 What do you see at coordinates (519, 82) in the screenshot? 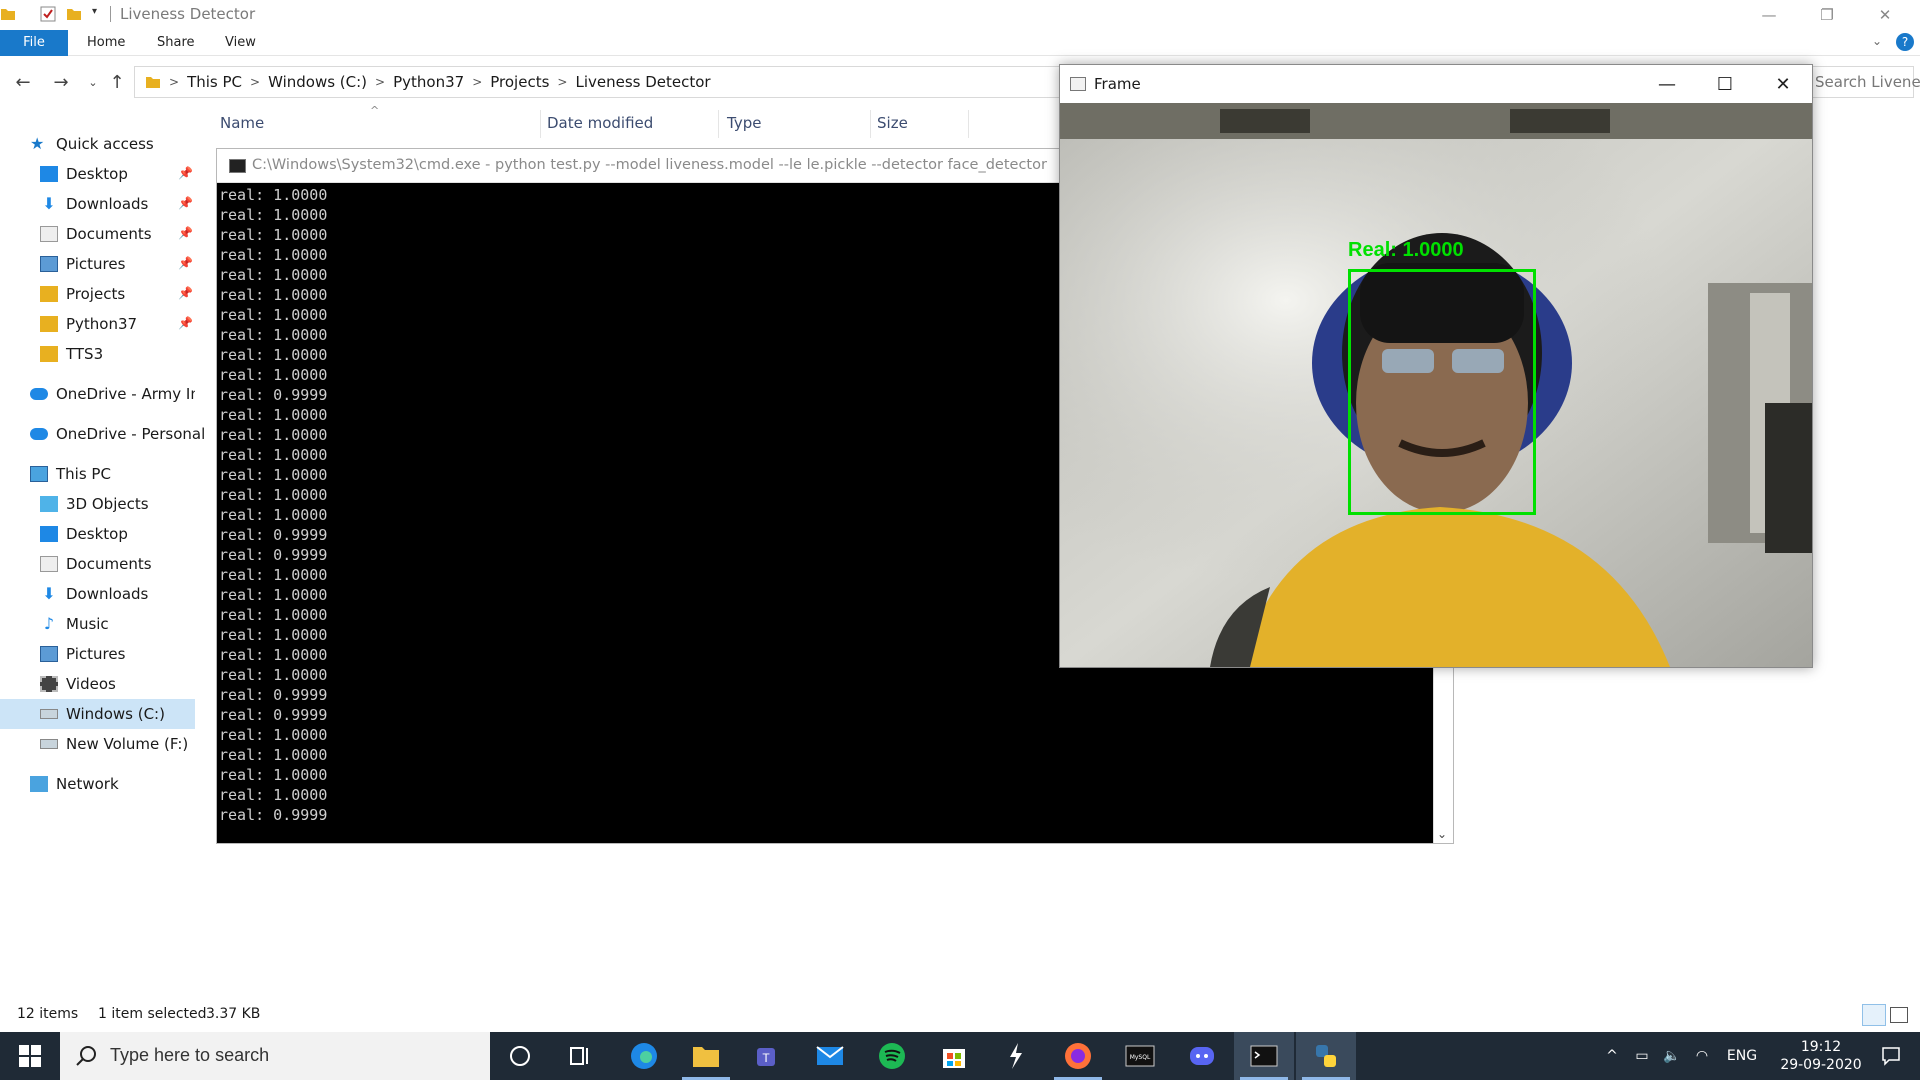
I see `breadcrumb-projects: Projects` at bounding box center [519, 82].